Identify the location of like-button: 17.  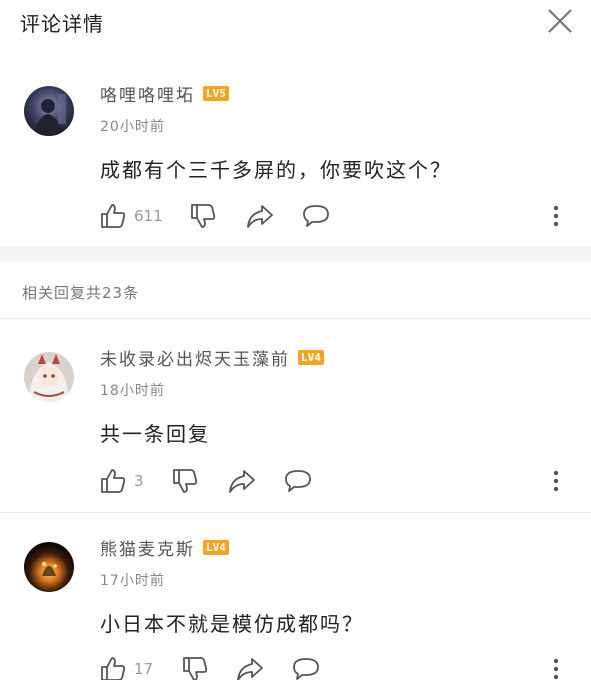
(126, 667).